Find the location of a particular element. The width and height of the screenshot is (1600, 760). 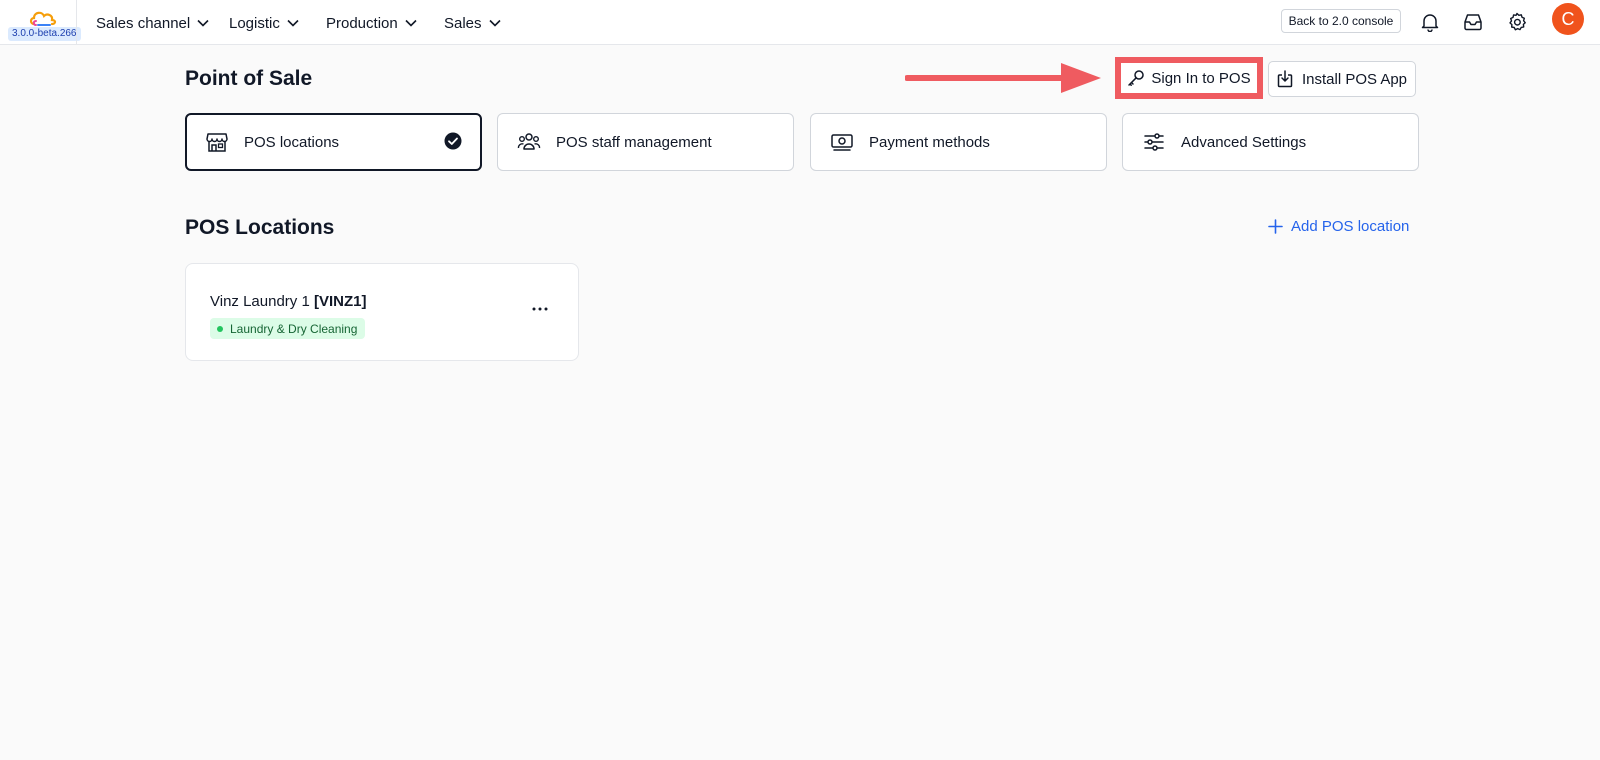

tab-payment-methods: Payment methods is located at coordinates (958, 142).